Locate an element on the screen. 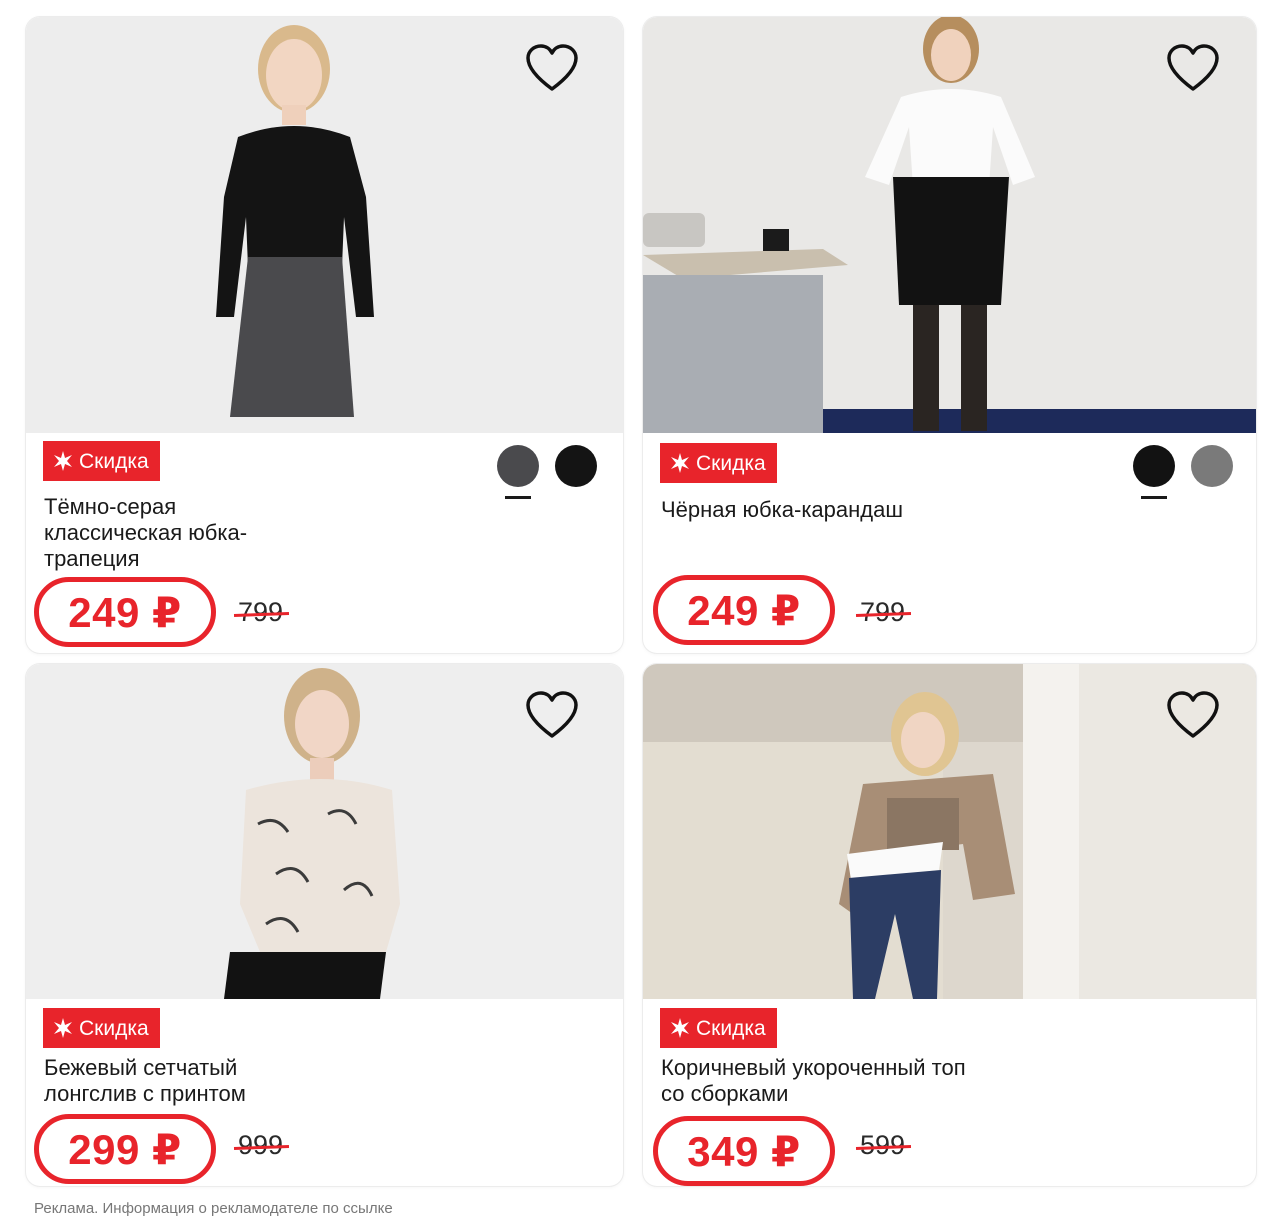 This screenshot has height=1226, width=1283. old-price: 999 is located at coordinates (261, 1145).